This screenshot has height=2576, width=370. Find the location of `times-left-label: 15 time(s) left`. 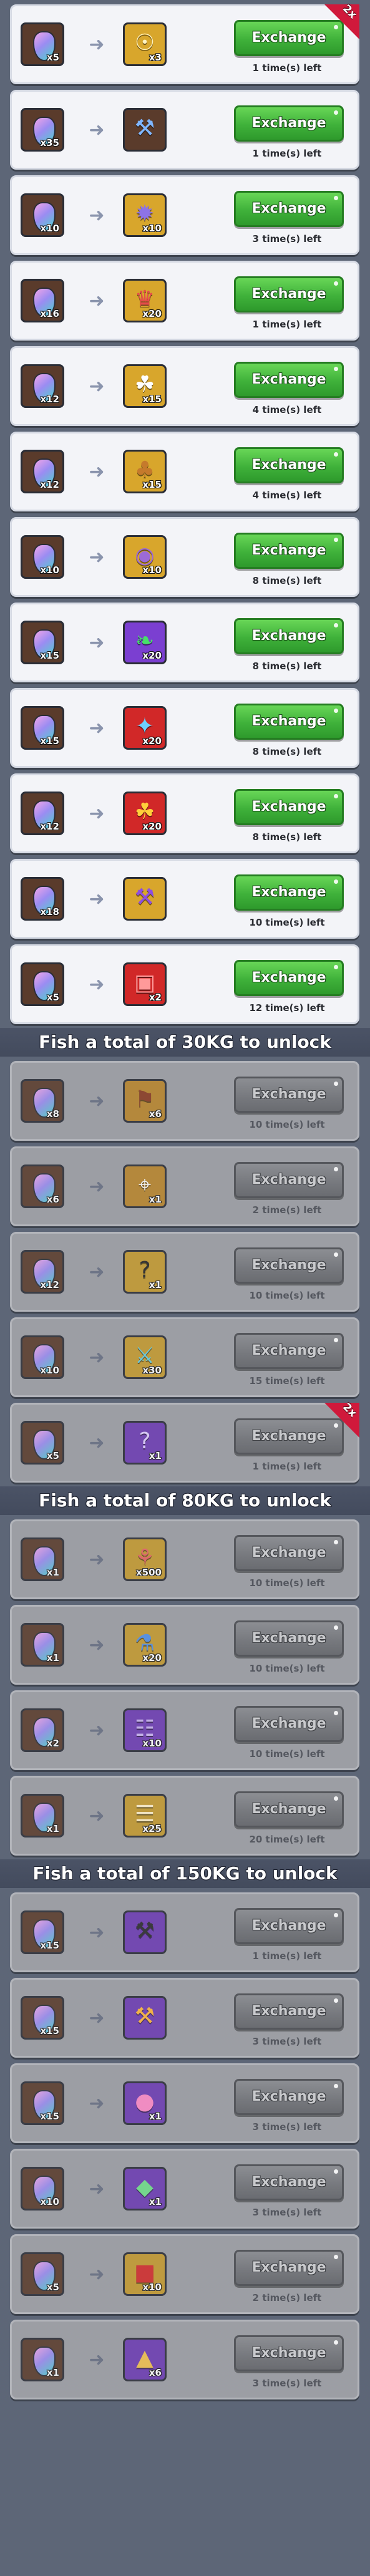

times-left-label: 15 time(s) left is located at coordinates (287, 1381).